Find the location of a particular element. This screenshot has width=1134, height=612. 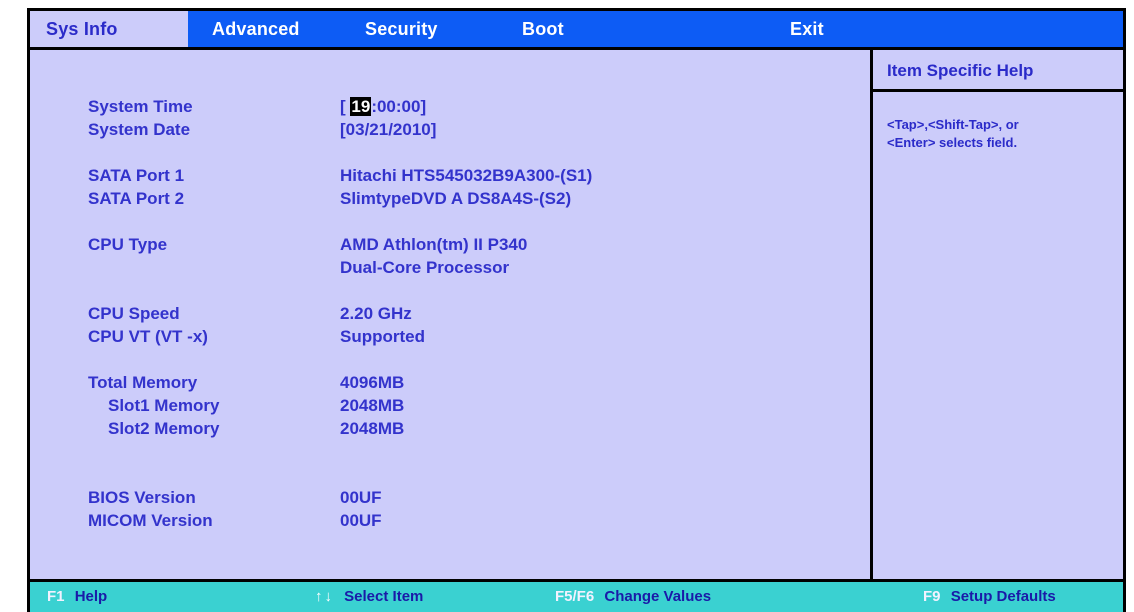

tab-boot: Boot is located at coordinates (603, 29).